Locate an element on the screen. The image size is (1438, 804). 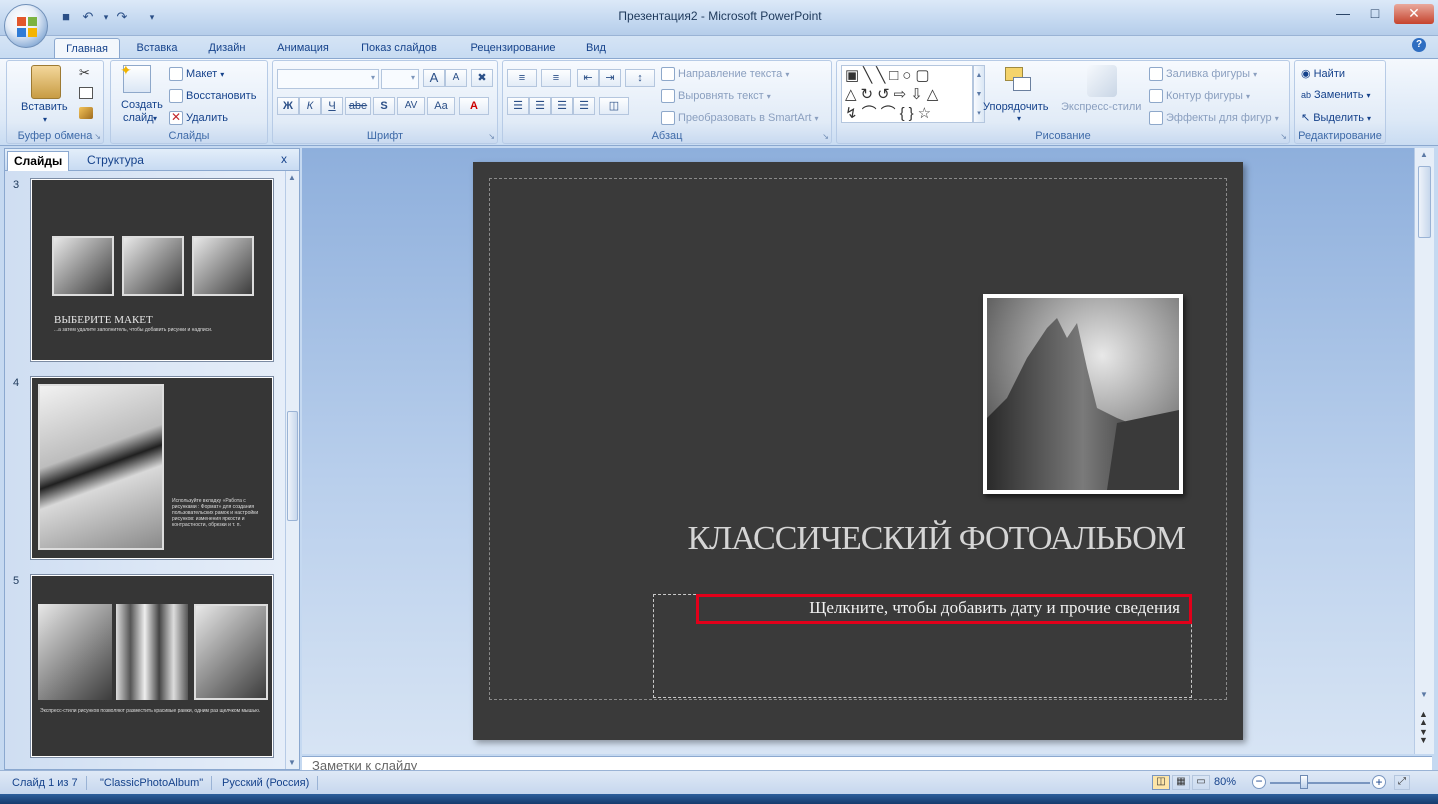
smartart-button: Преобразовать в SmartArt ▾ is located at coordinates (740, 118).